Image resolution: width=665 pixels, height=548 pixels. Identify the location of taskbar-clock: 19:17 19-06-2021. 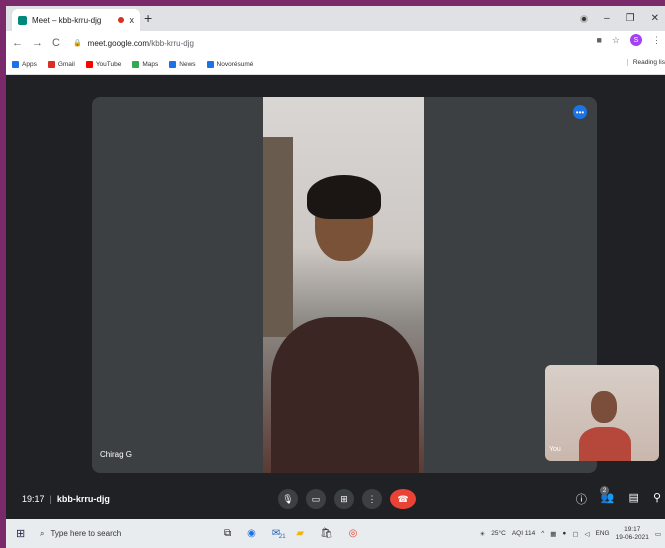
(632, 534).